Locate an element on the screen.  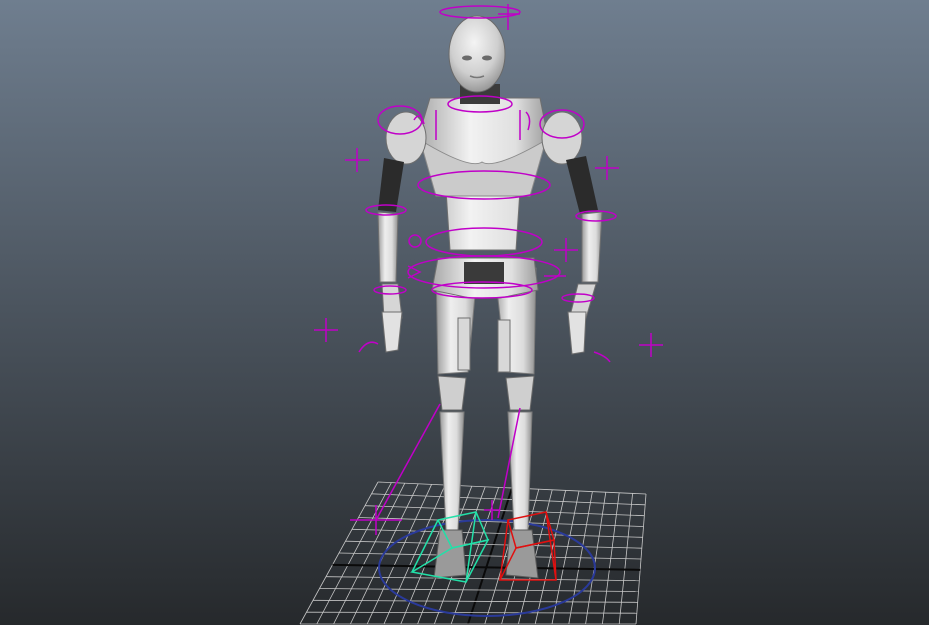
head is located at coordinates (477, 54).